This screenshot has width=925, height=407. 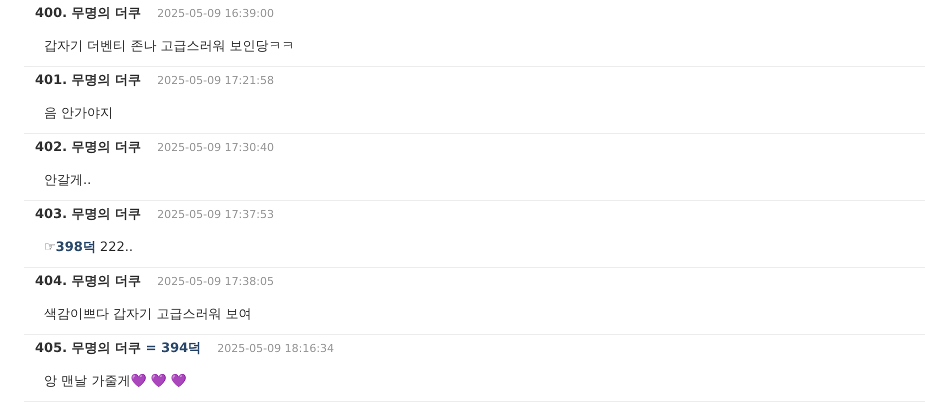 What do you see at coordinates (147, 314) in the screenshot?
I see `comment-text: 색감이쁘다 갑자기 고급스러워 보여` at bounding box center [147, 314].